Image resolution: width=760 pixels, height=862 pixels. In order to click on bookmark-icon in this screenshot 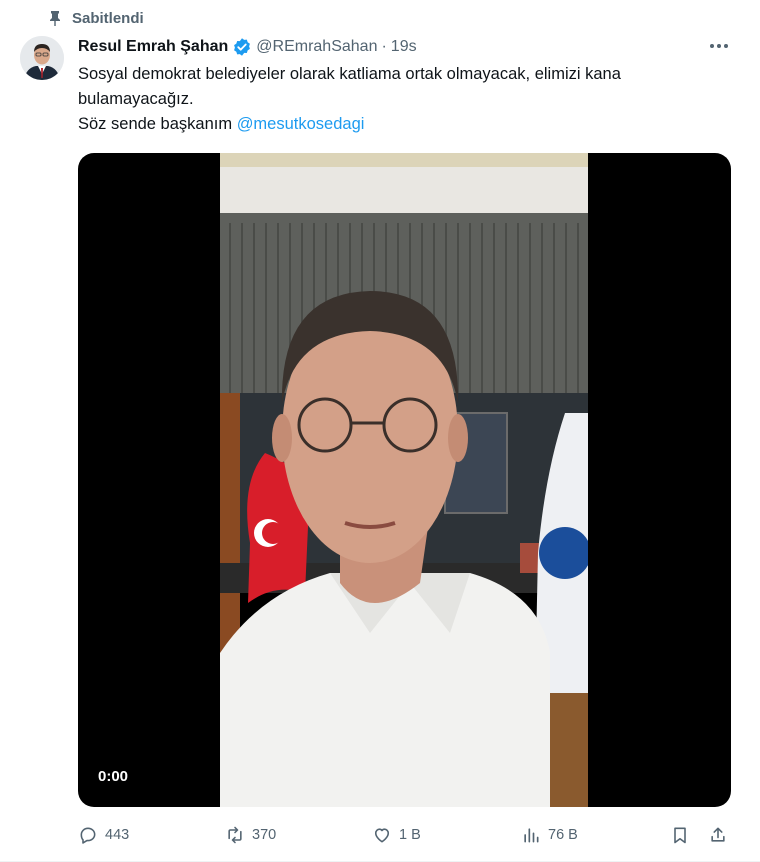, I will do `click(680, 835)`.